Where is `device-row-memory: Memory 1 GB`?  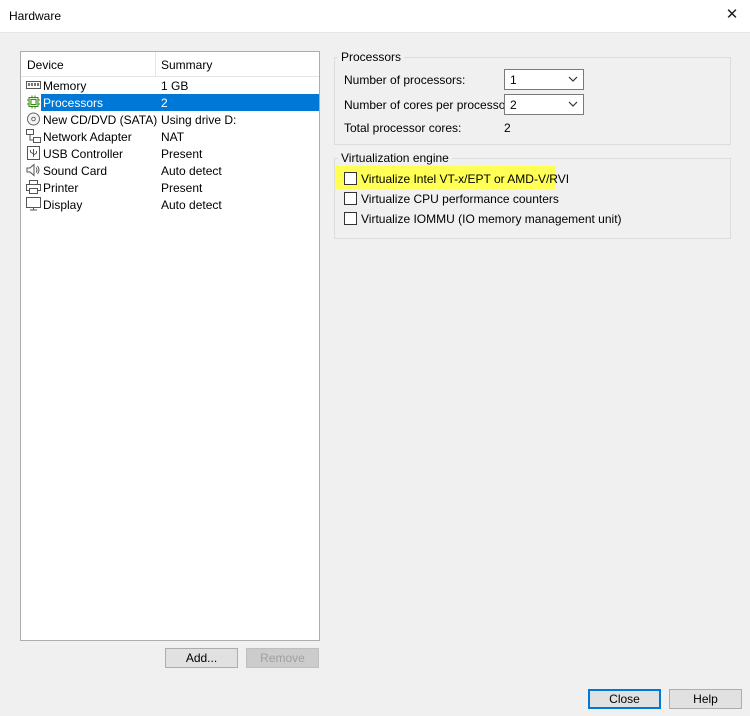
device-row-memory: Memory 1 GB is located at coordinates (170, 85).